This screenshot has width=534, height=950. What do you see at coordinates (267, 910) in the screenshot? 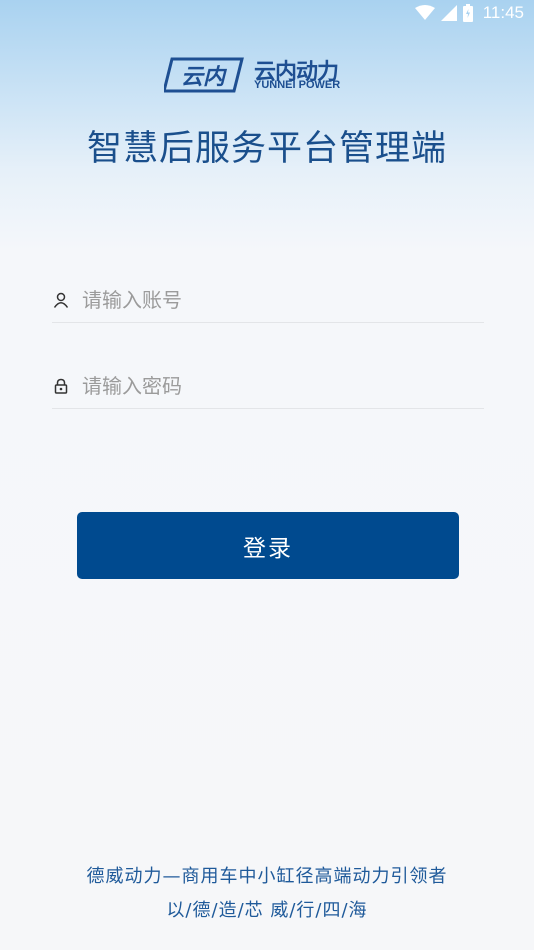
I see `slogan-line-2: 以/德/造/芯 威/行/四/海` at bounding box center [267, 910].